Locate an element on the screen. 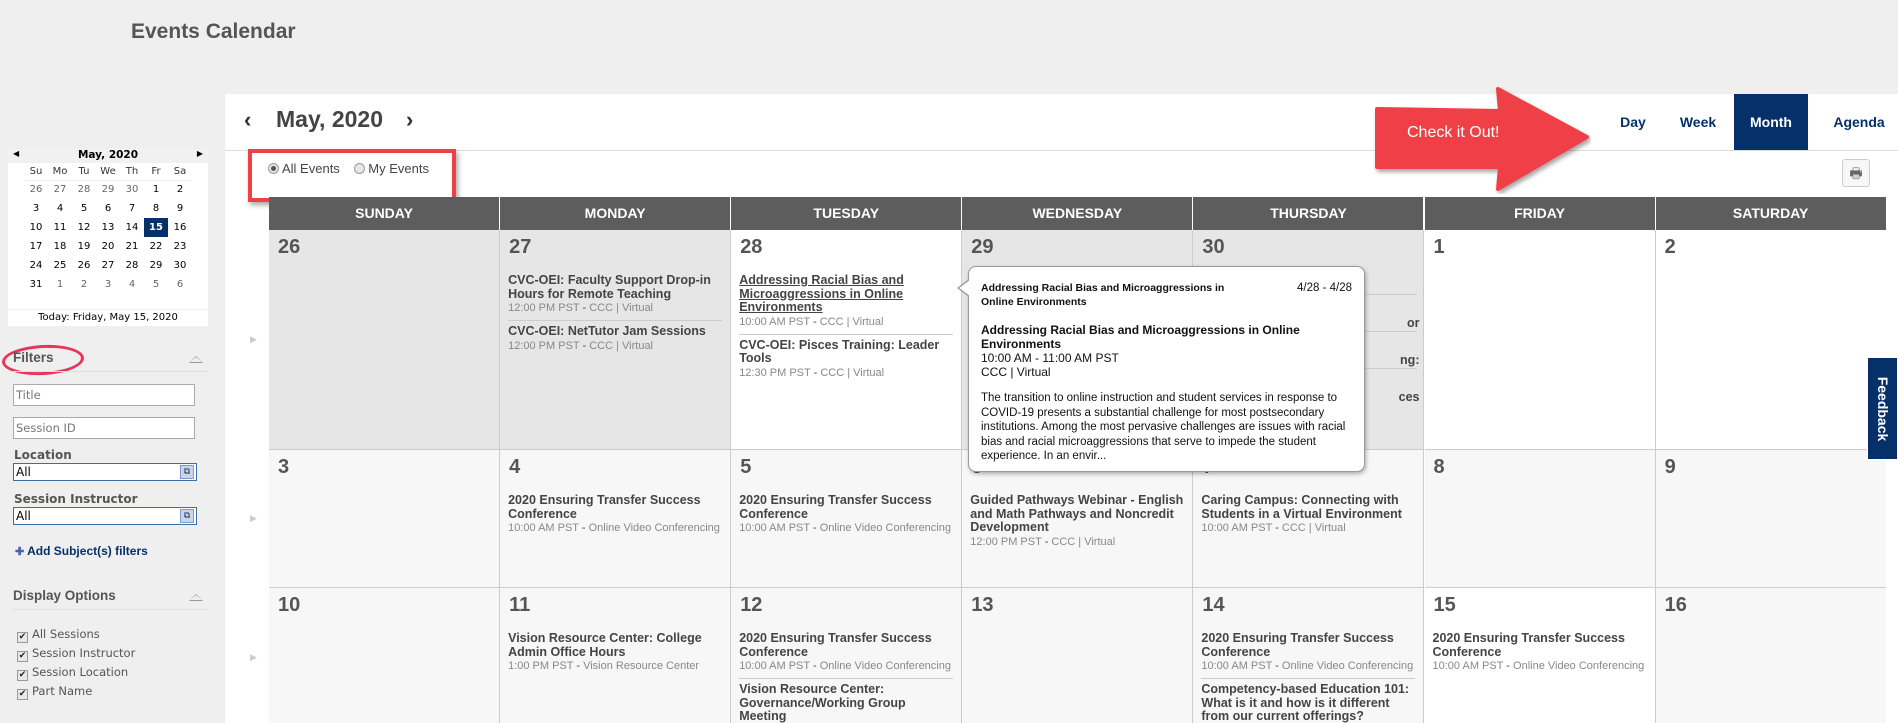  mini-calendar-day: 13 is located at coordinates (108, 227).